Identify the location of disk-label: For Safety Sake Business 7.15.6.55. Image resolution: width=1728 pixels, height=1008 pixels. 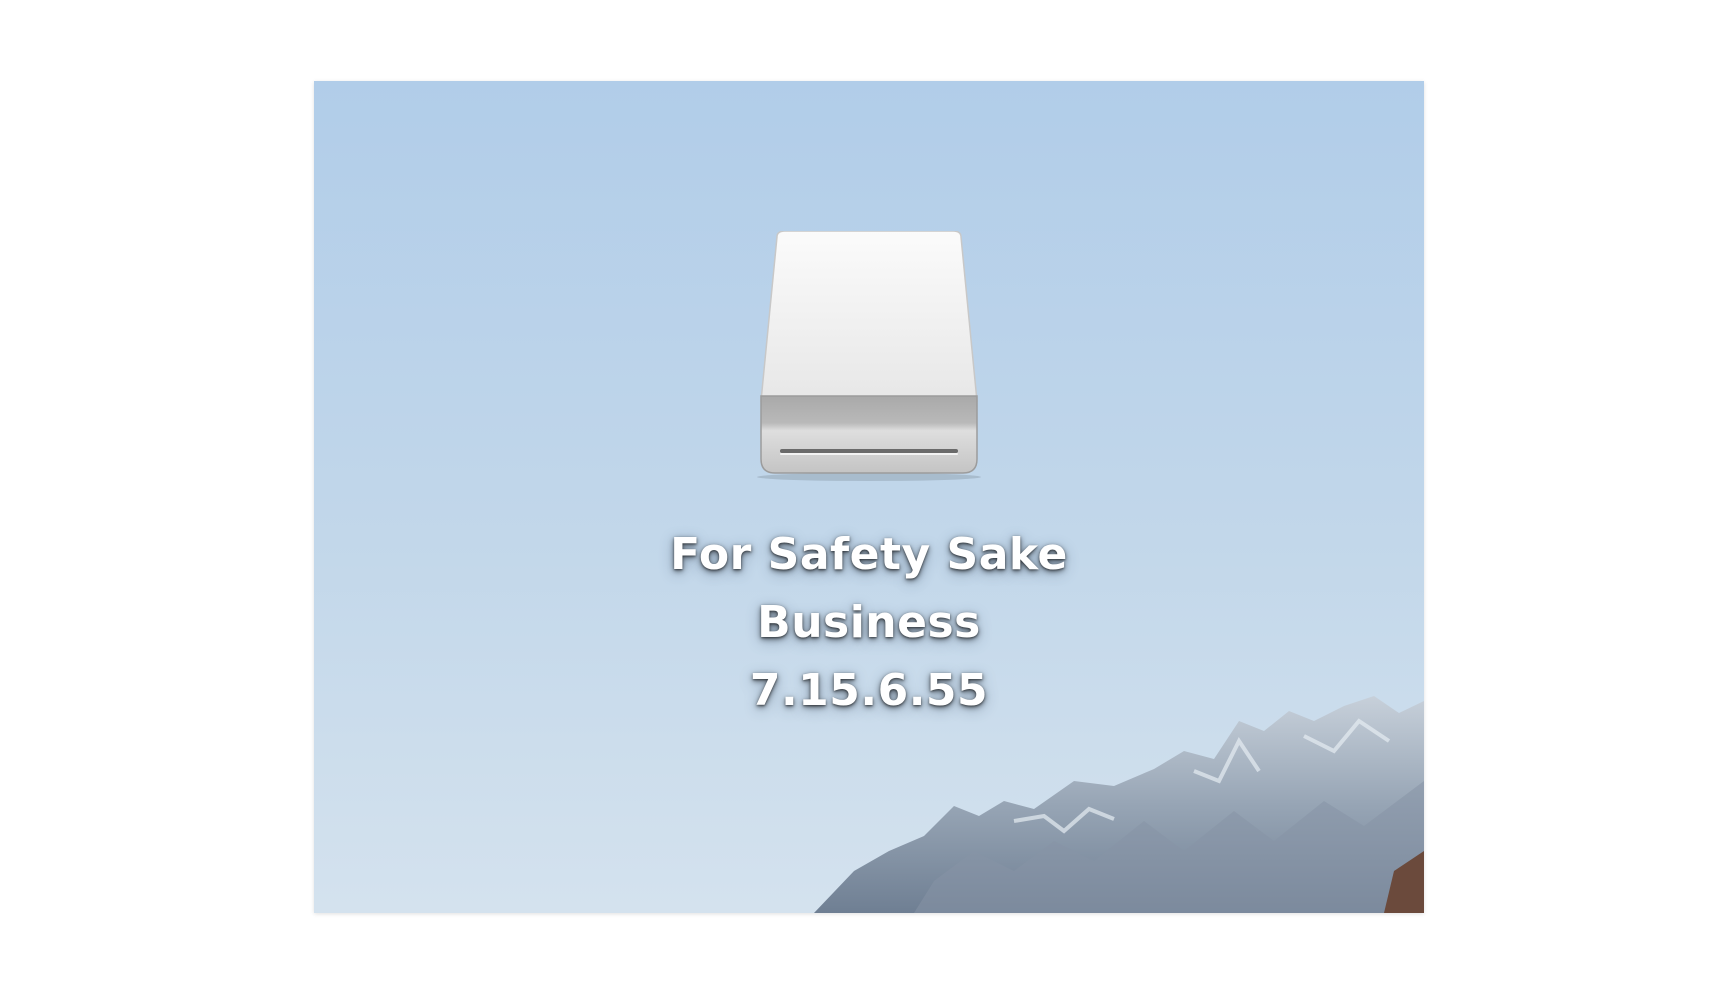
(869, 623).